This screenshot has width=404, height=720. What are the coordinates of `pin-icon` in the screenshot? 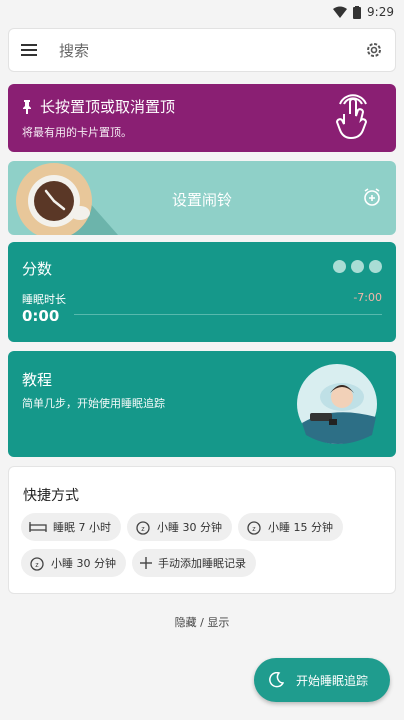 It's located at (27, 106).